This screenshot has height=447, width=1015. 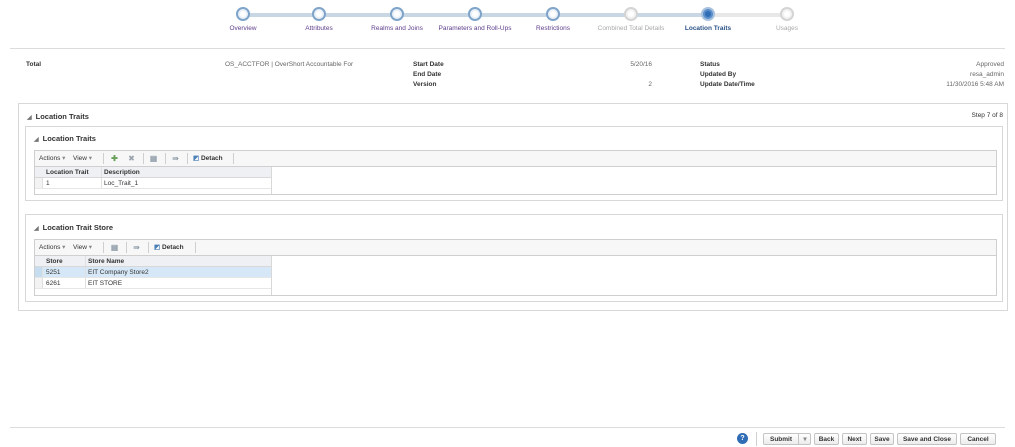 What do you see at coordinates (882, 439) in the screenshot?
I see `save-button: Save` at bounding box center [882, 439].